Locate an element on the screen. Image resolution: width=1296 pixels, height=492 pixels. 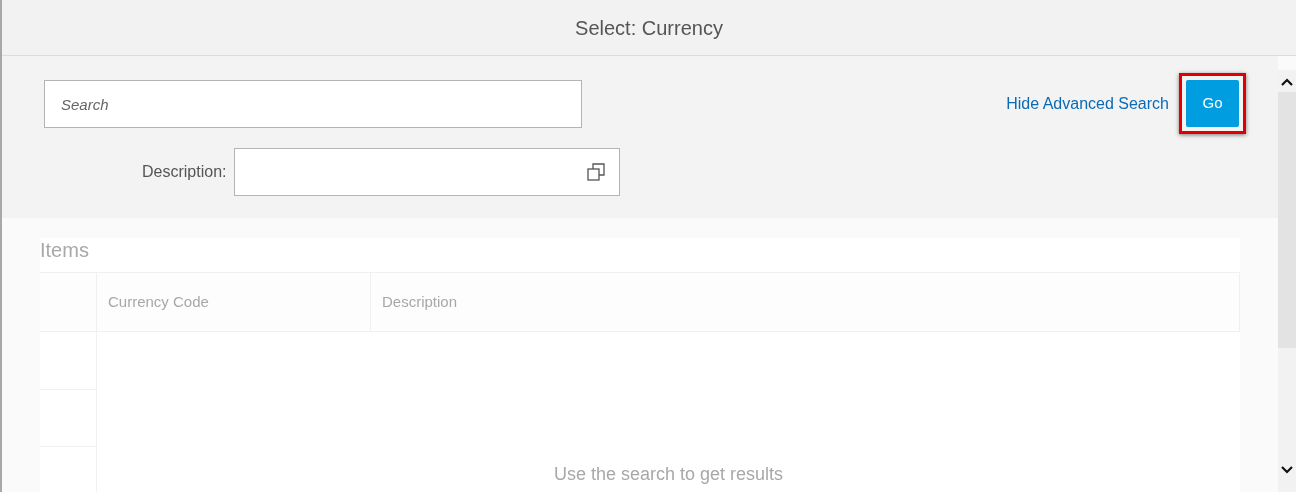
scroll-down-icon is located at coordinates (1287, 470).